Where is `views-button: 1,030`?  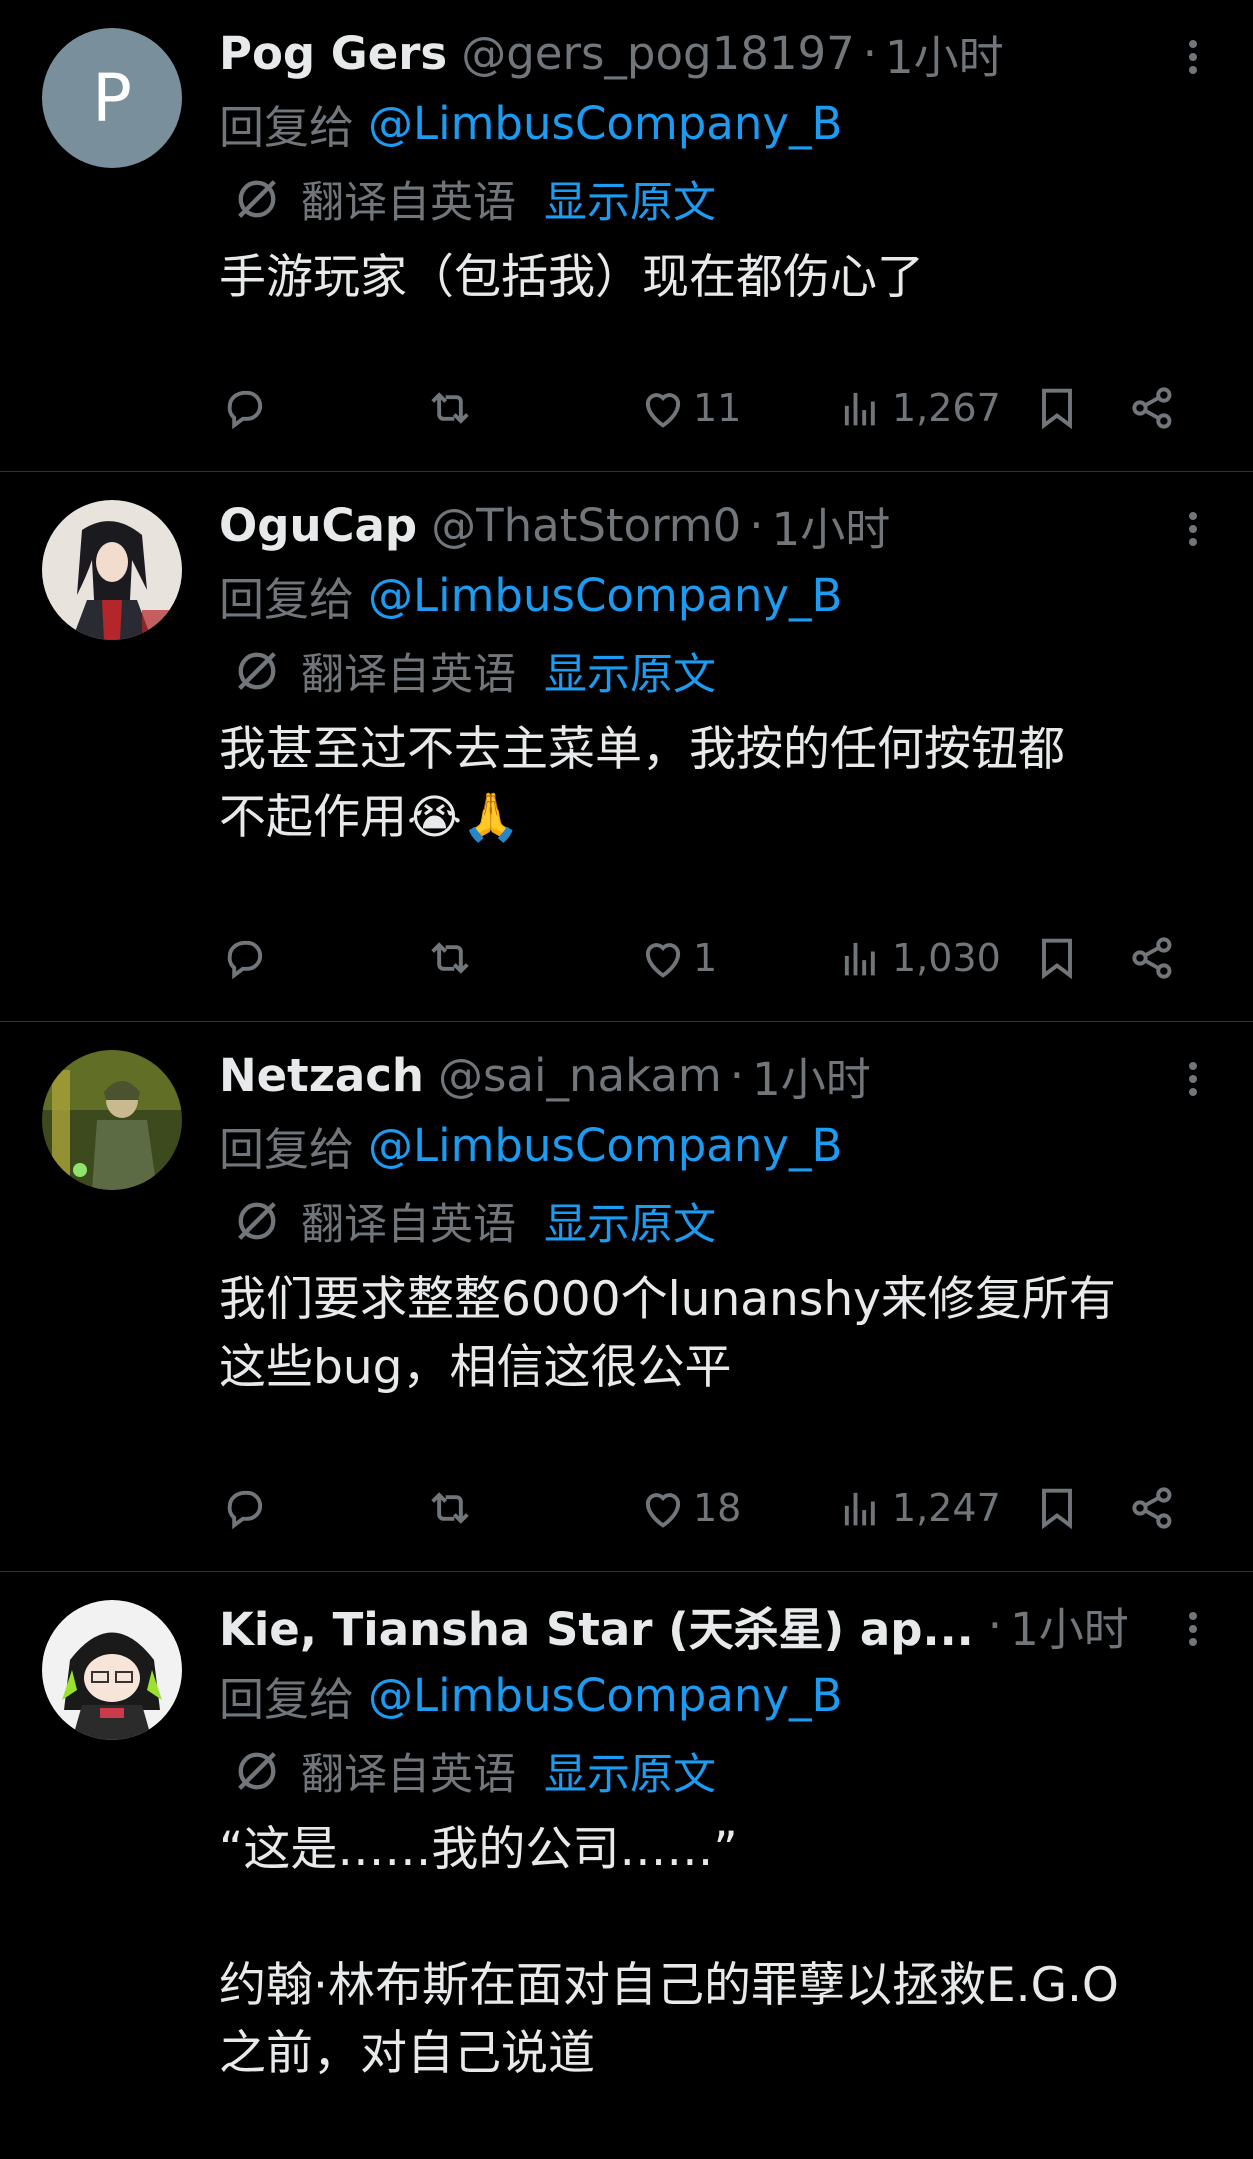 views-button: 1,030 is located at coordinates (918, 958).